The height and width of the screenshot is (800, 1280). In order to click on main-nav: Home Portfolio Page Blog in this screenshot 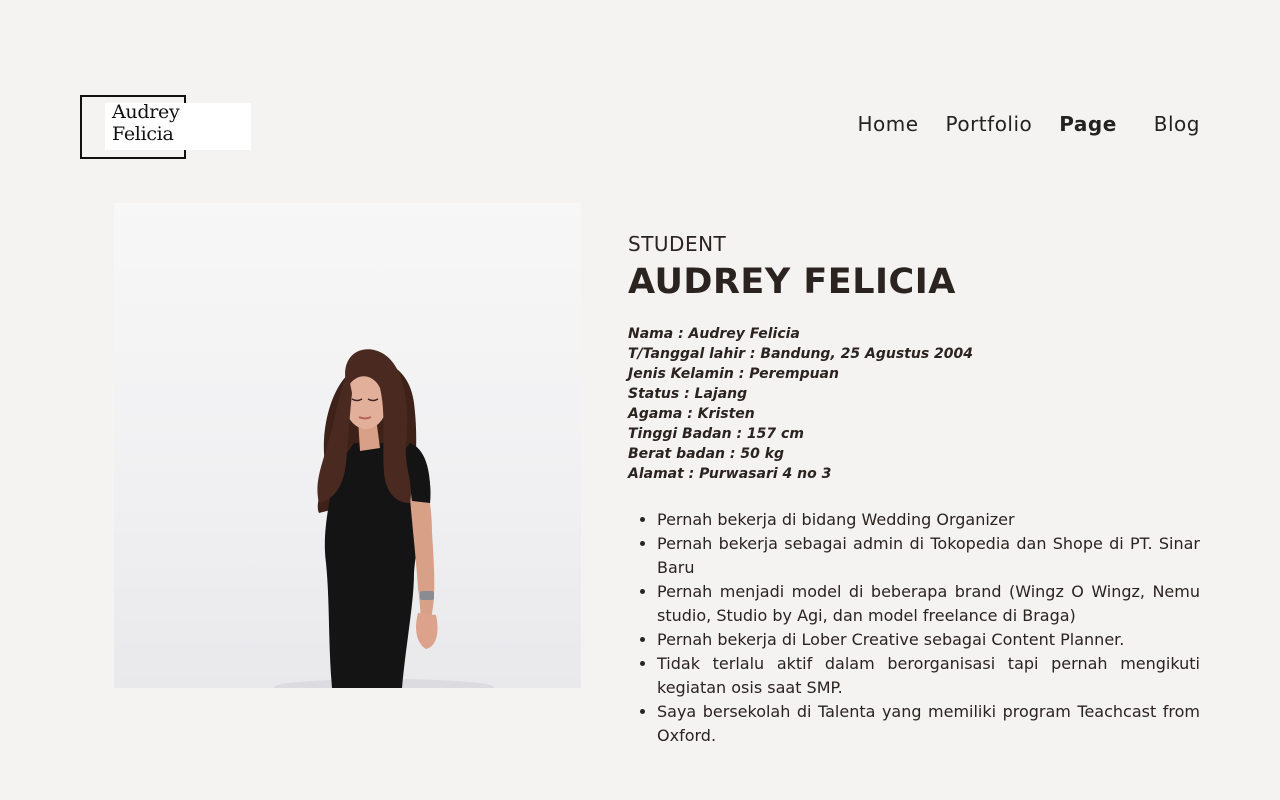, I will do `click(1015, 124)`.